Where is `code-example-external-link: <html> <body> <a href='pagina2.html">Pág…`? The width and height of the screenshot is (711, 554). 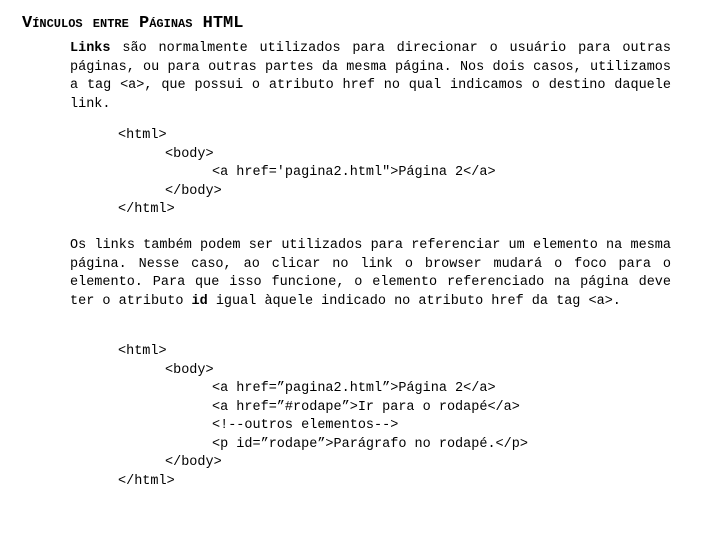 code-example-external-link: <html> <body> <a href='pagina2.html">Pág… is located at coordinates (307, 173).